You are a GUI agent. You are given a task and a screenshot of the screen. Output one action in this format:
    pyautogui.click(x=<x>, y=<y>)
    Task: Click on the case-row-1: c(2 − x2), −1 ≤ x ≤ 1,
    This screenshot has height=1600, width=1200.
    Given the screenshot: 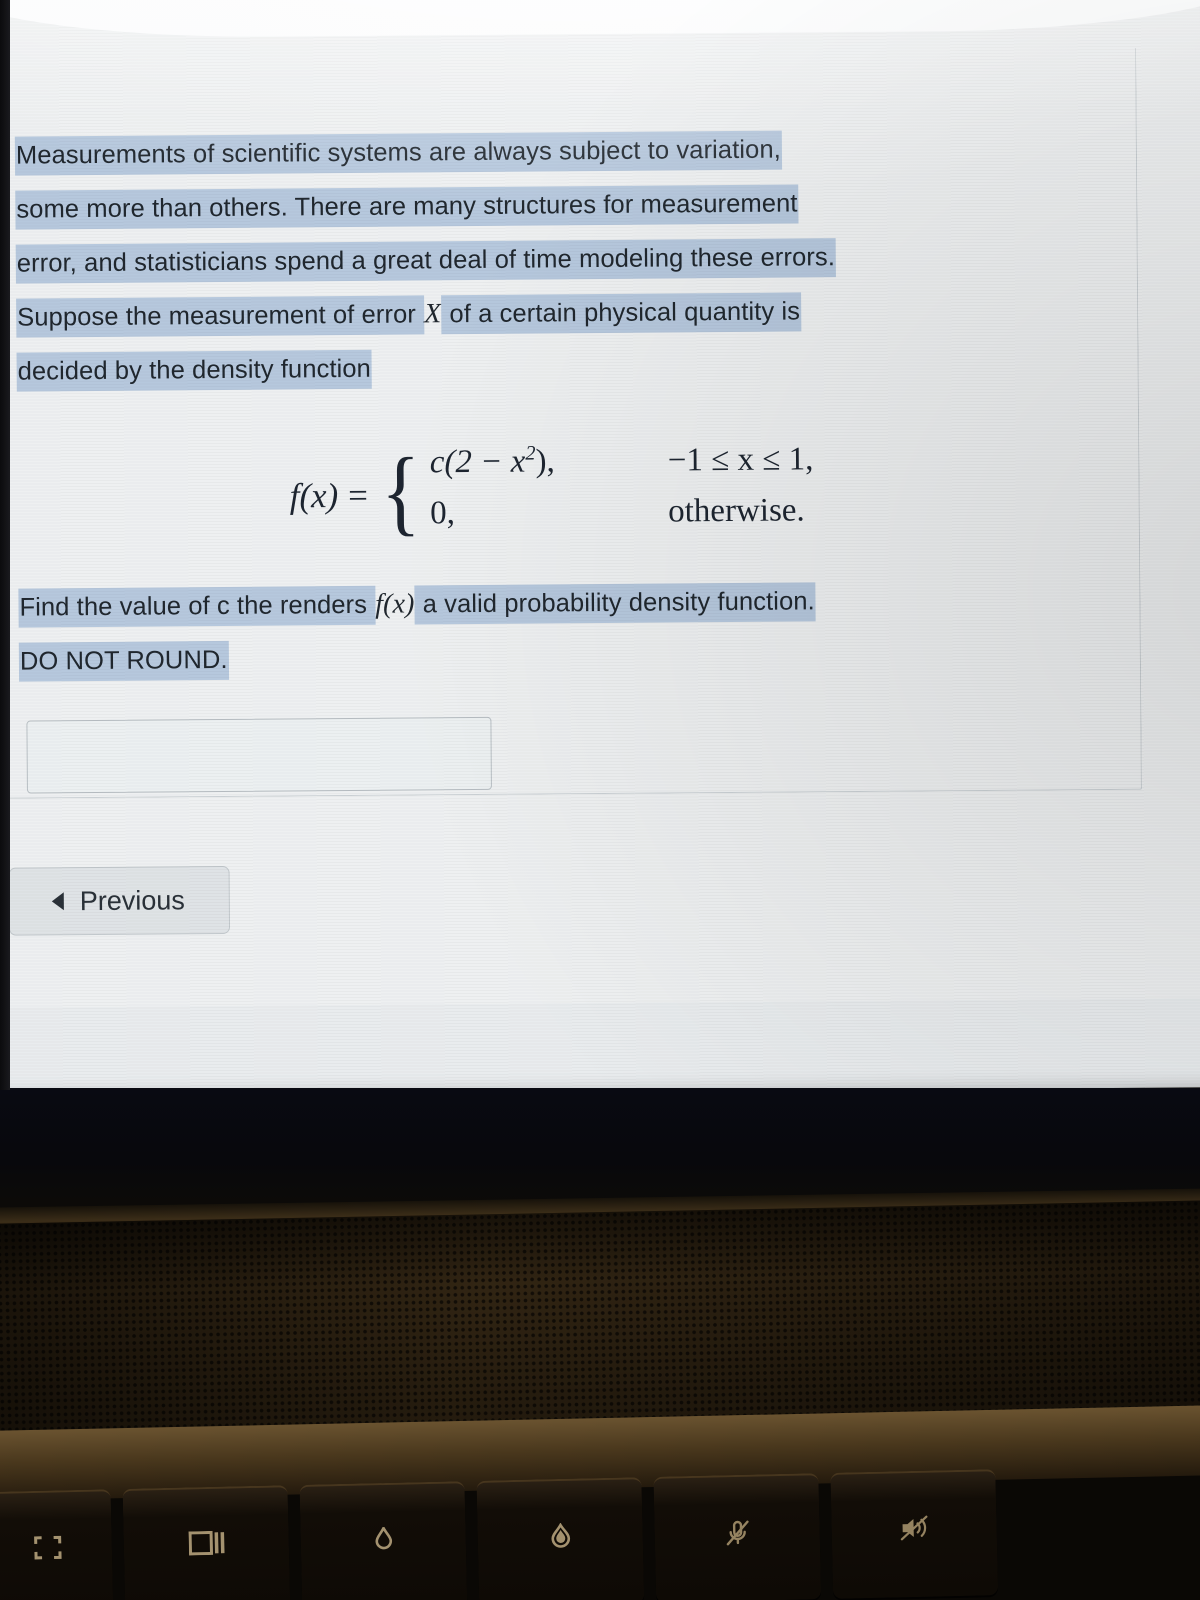 What is the action you would take?
    pyautogui.click(x=622, y=467)
    